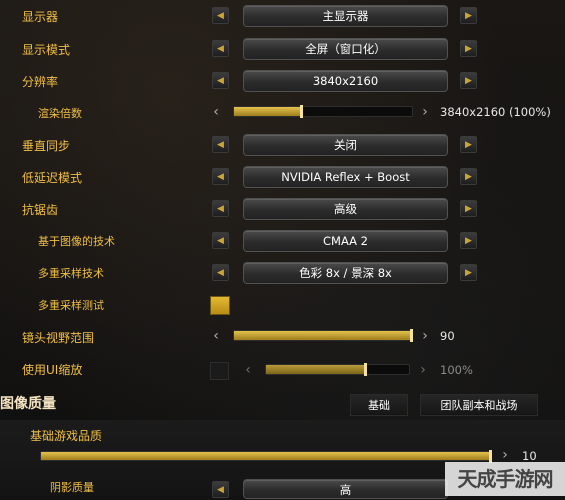 This screenshot has height=500, width=565. Describe the element at coordinates (345, 241) in the screenshot. I see `image-tech-dropdown: CMAA 2` at that location.